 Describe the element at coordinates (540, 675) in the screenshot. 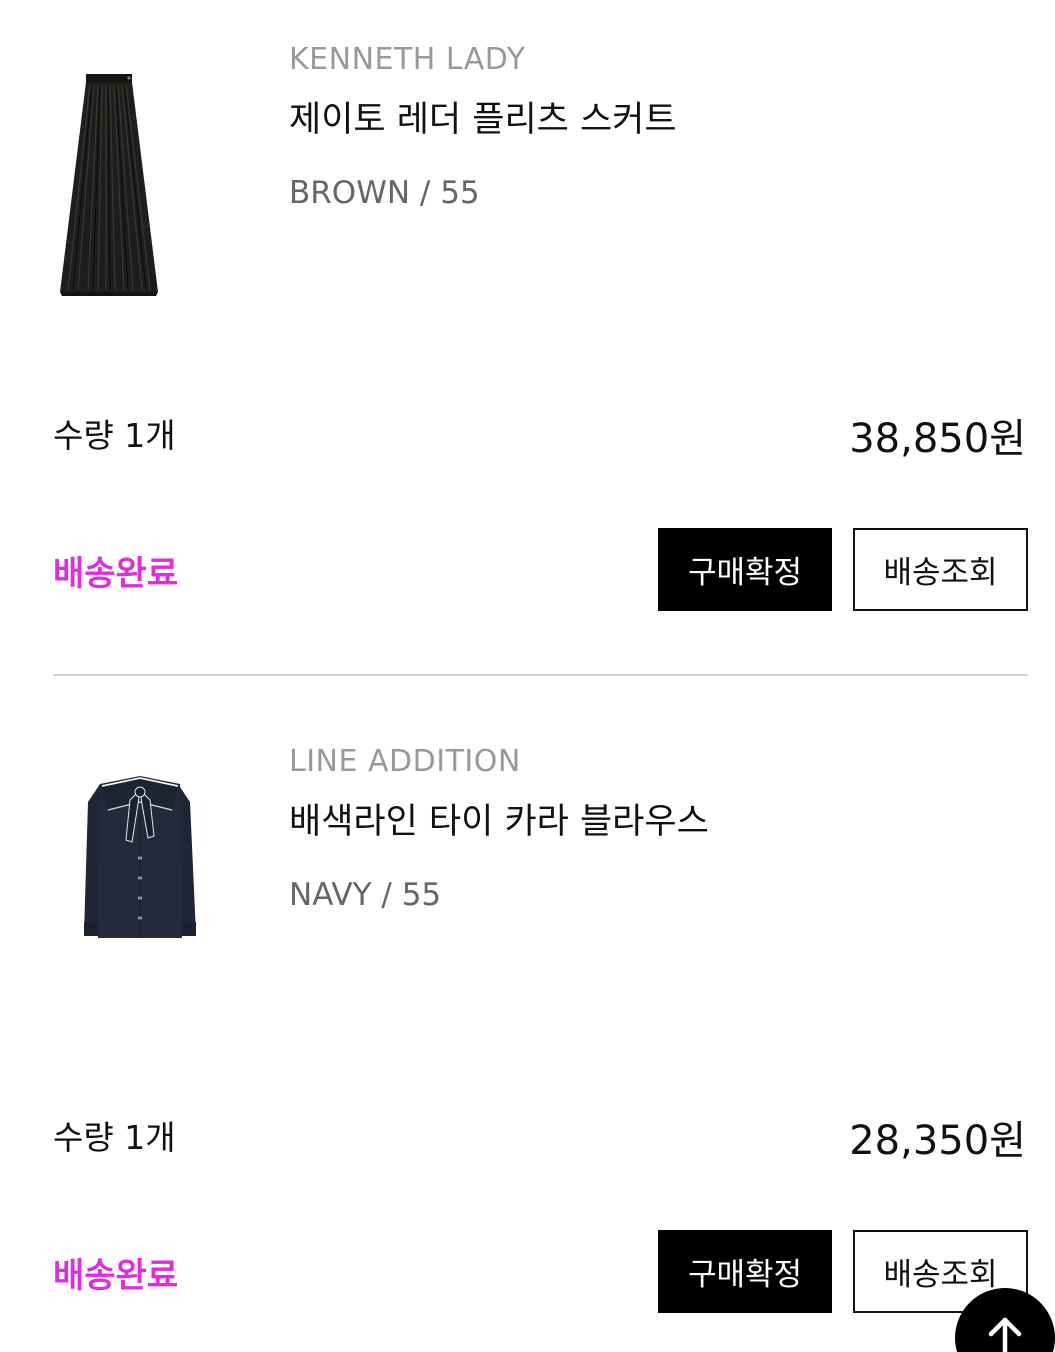

I see `divider` at that location.